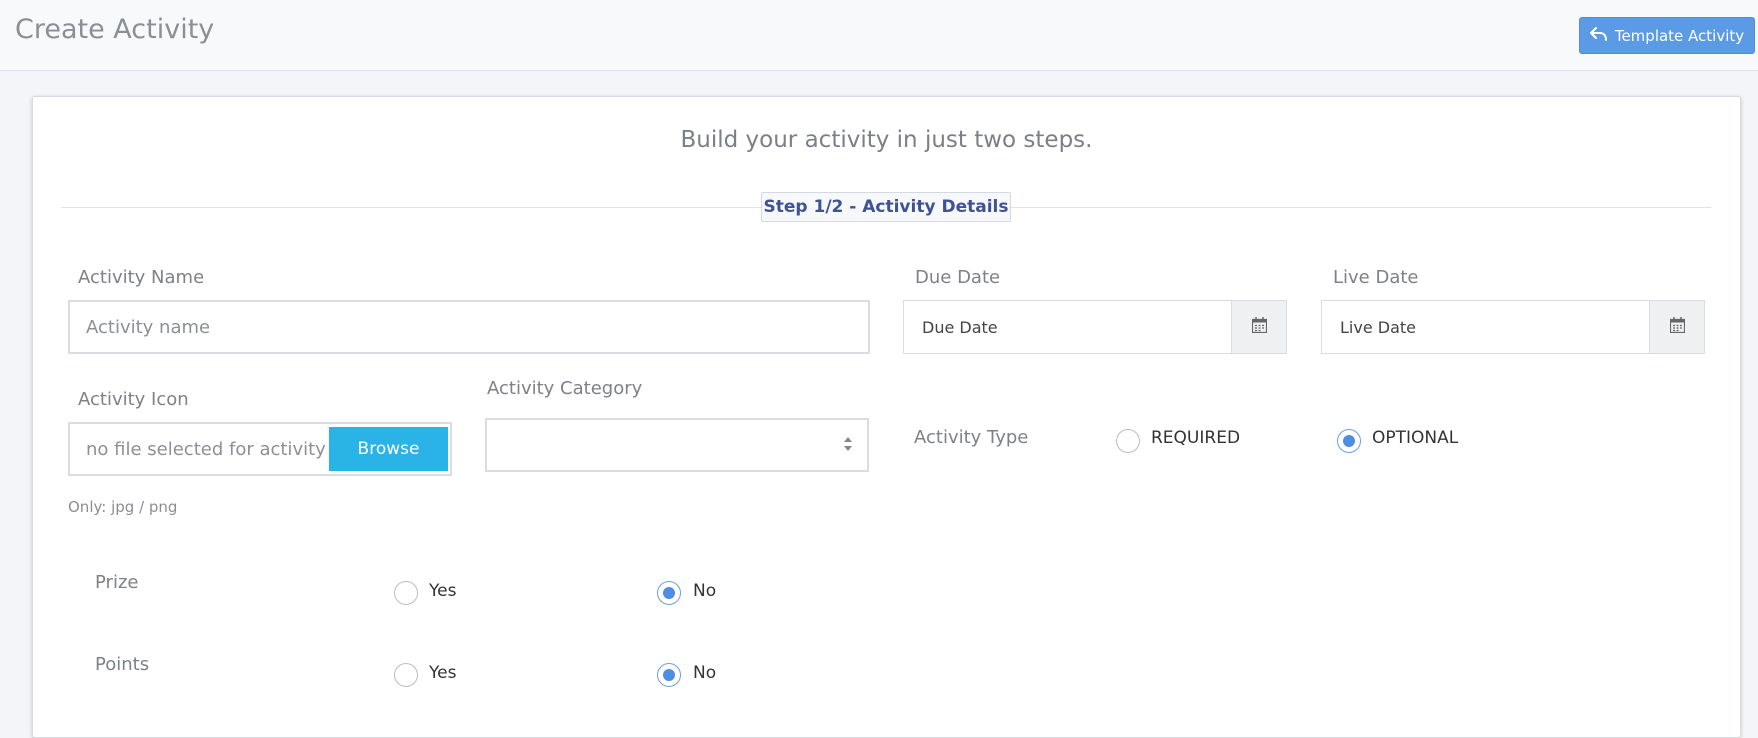 Image resolution: width=1758 pixels, height=738 pixels. Describe the element at coordinates (1415, 438) in the screenshot. I see `activity-type-optional-label: OPTIONAL` at that location.